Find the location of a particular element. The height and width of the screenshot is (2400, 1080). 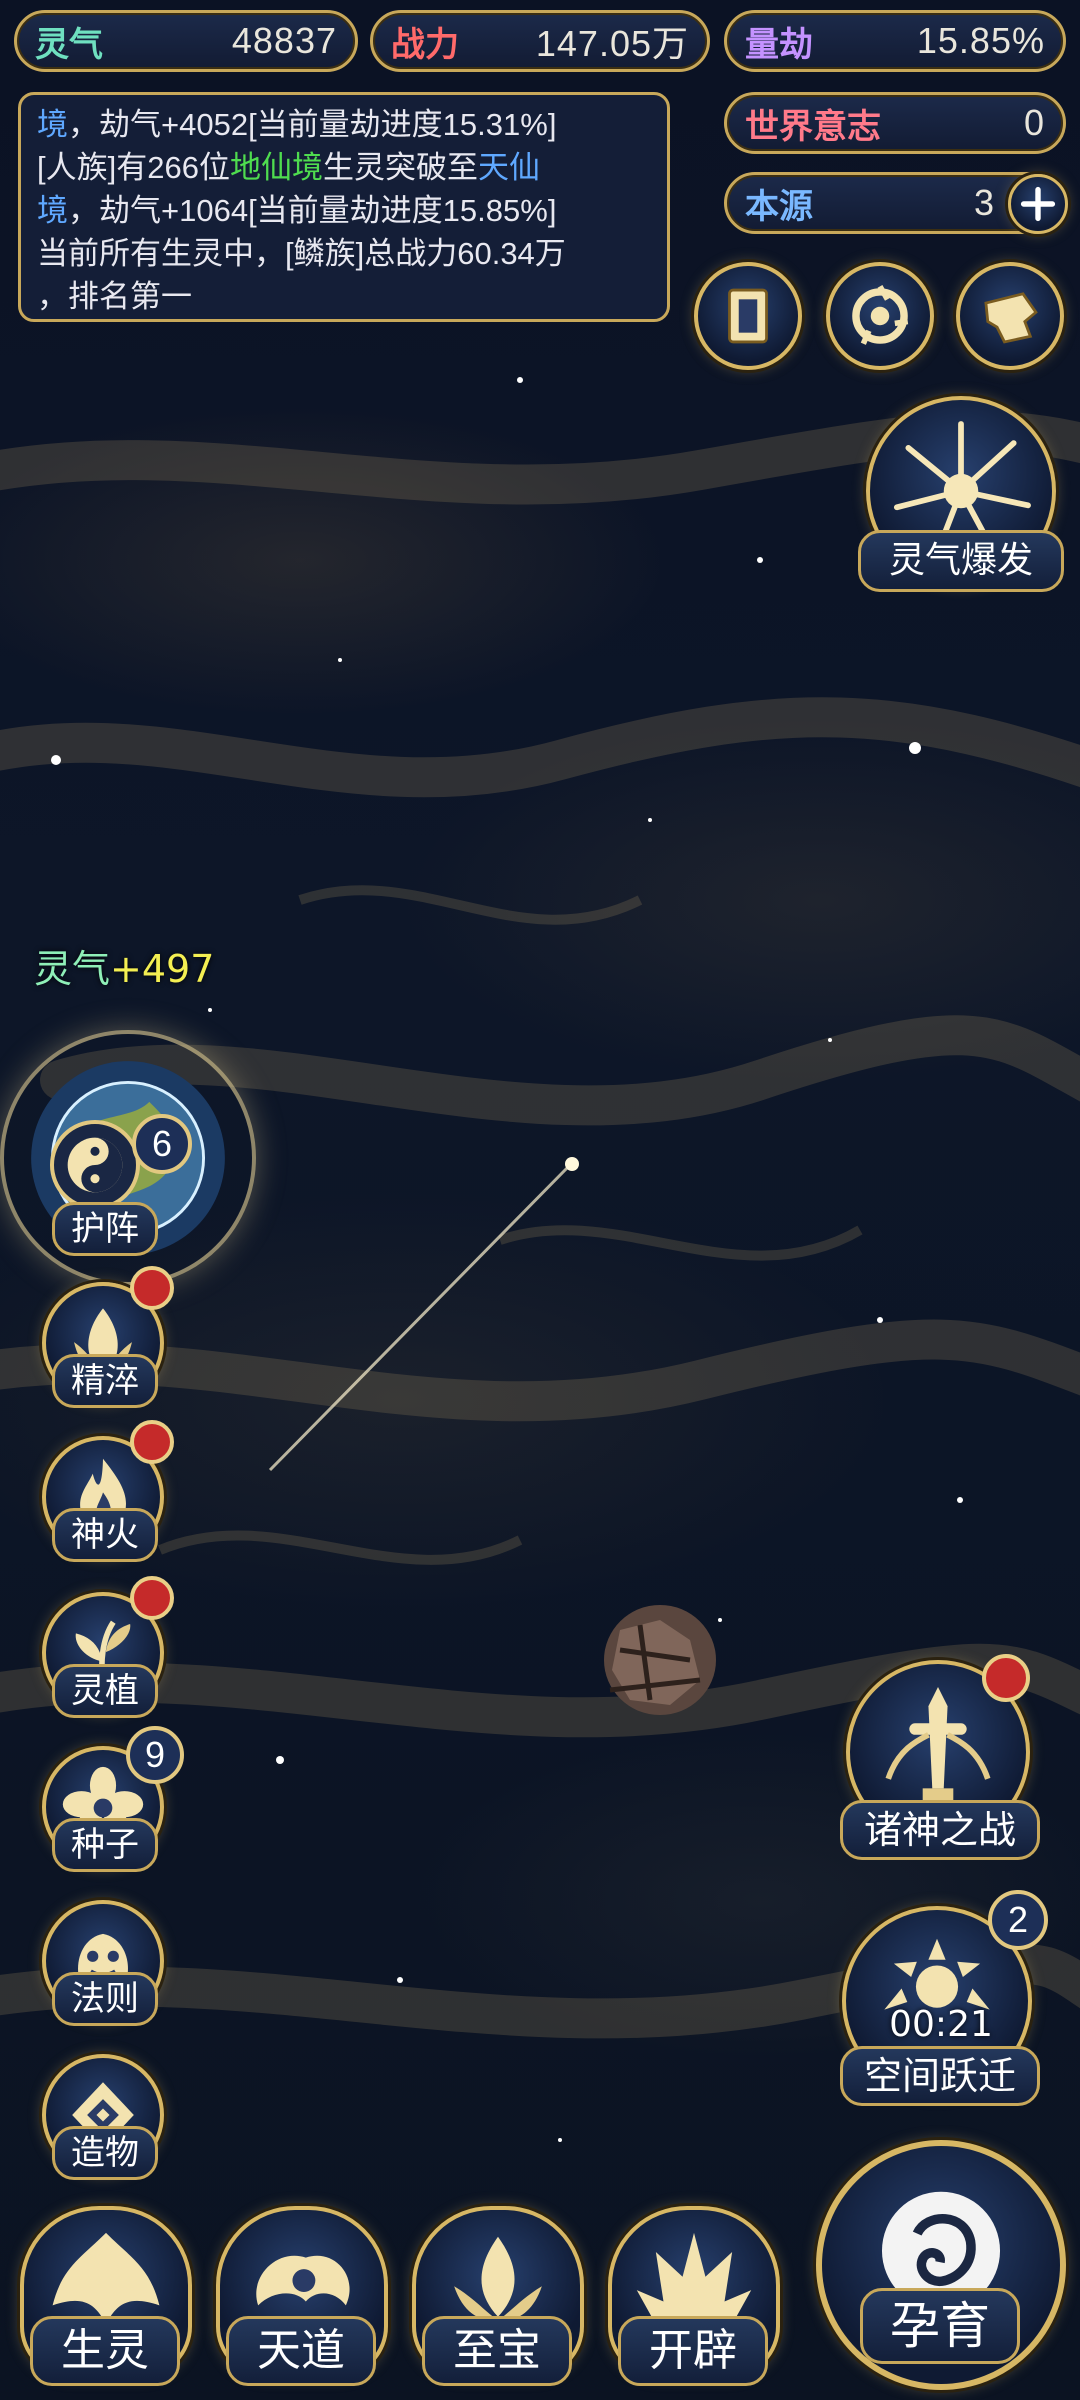

stat-value: 147.05万 is located at coordinates (612, 43).